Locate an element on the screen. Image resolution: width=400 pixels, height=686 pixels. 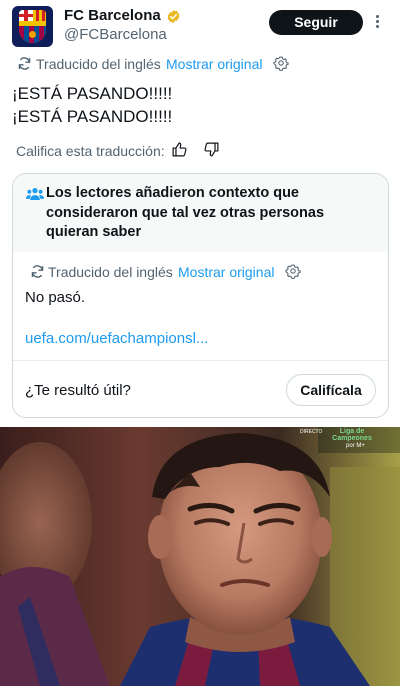
note-show-original-link: Mostrar original is located at coordinates (226, 272).